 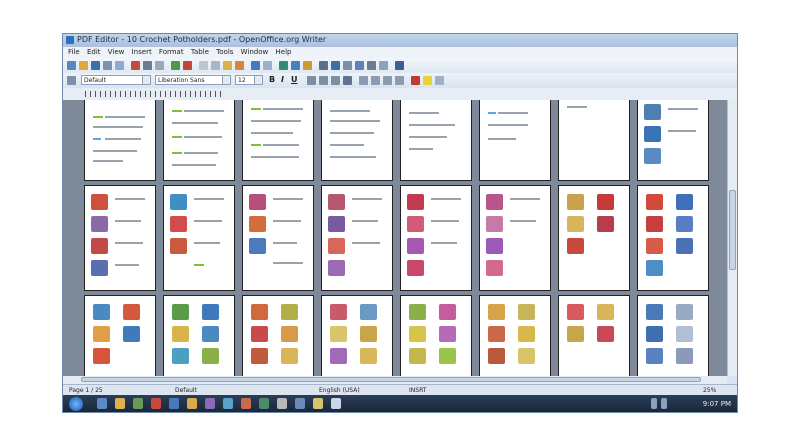 I want to click on nonprinting-characters-icon, so click(x=371, y=65).